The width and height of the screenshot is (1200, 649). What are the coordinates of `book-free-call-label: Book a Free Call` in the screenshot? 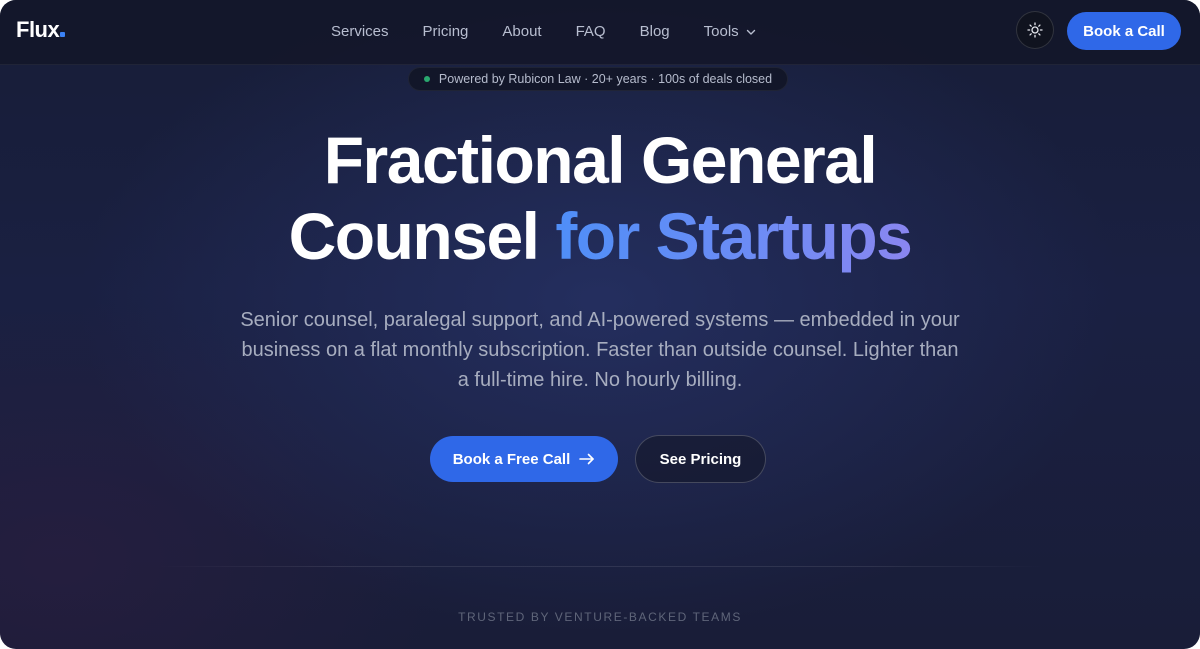 It's located at (511, 459).